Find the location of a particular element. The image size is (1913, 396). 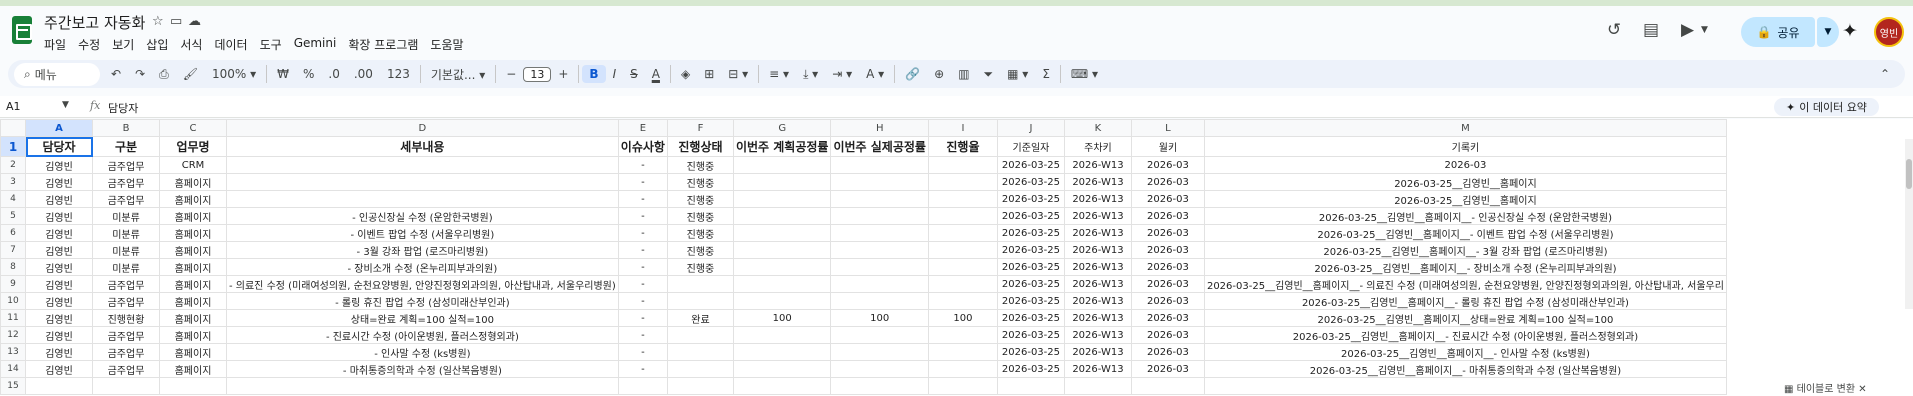

column-header: H is located at coordinates (879, 128).